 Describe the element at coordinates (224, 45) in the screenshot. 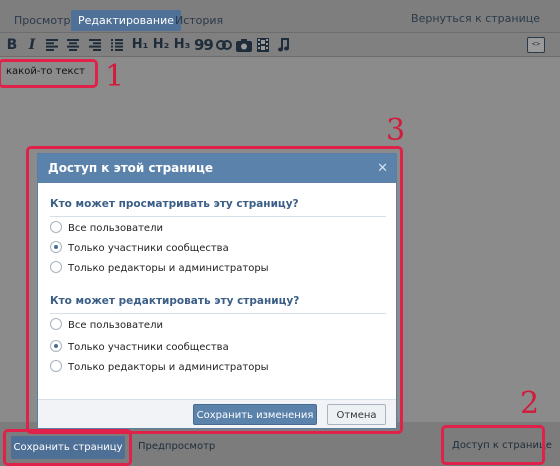

I see `link-icon` at that location.